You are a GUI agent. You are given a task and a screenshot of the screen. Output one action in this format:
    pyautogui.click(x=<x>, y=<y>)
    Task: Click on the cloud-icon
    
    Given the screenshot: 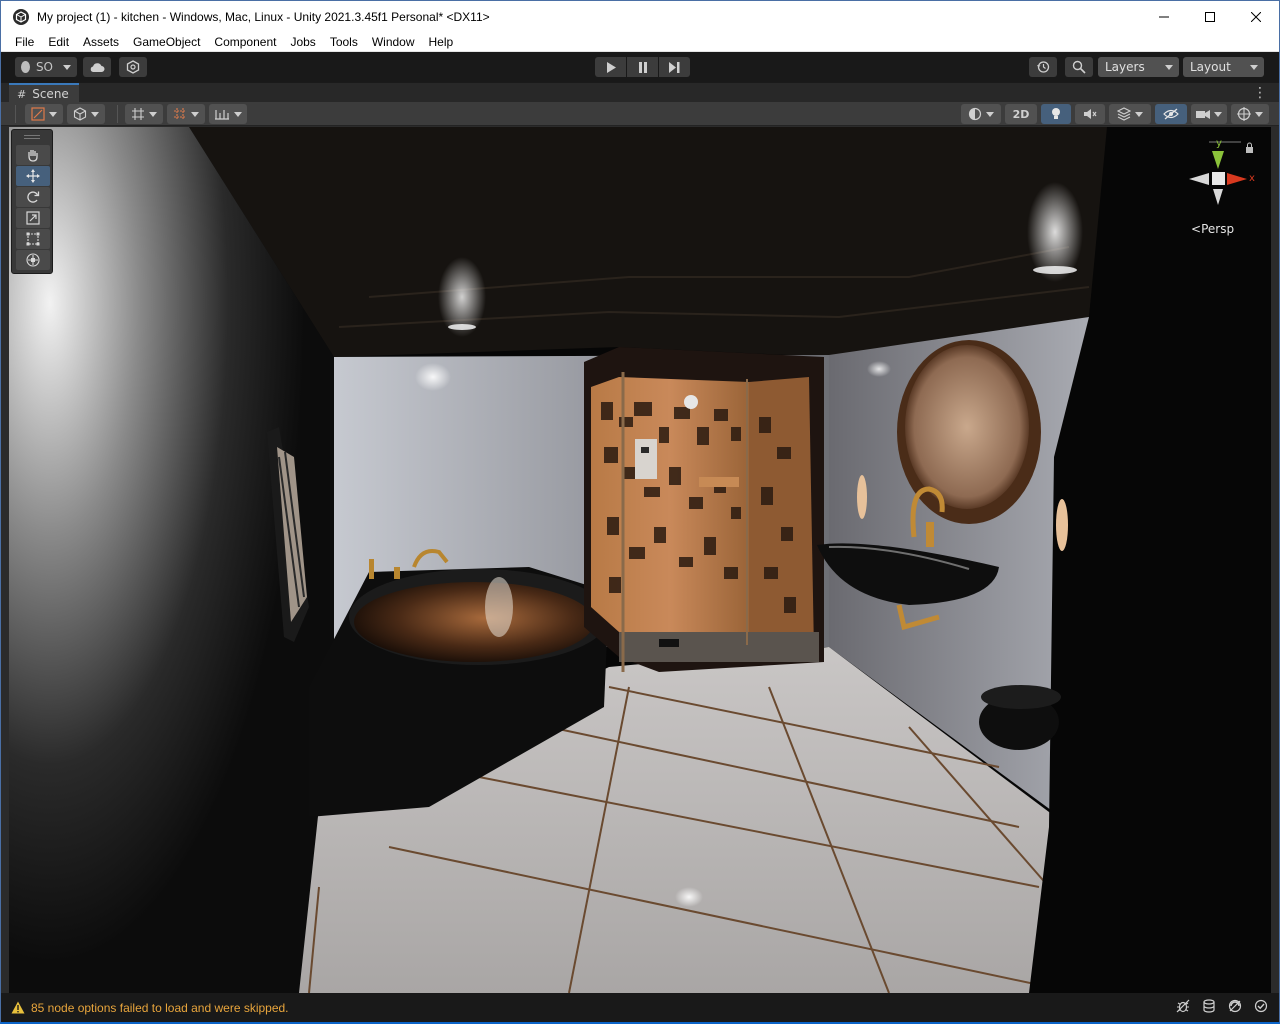 What is the action you would take?
    pyautogui.click(x=97, y=67)
    